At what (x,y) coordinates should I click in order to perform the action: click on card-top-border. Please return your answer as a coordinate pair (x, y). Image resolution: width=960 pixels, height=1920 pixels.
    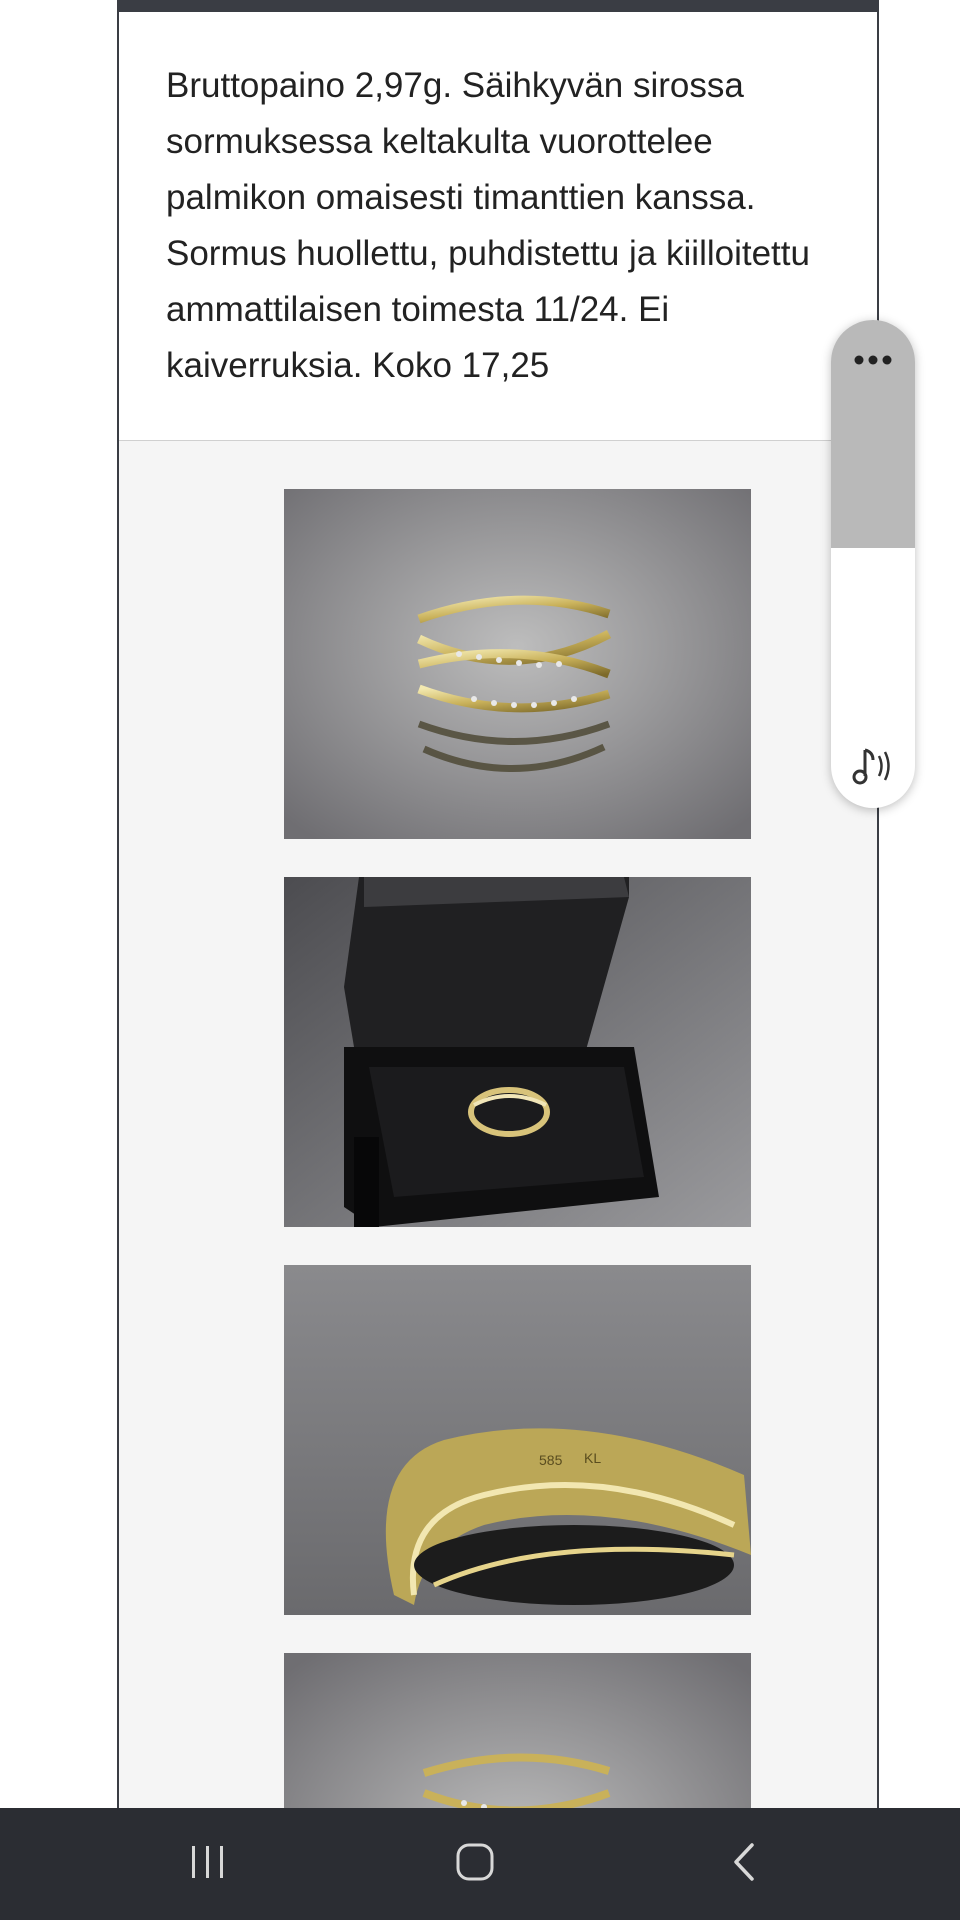
    Looking at the image, I should click on (498, 6).